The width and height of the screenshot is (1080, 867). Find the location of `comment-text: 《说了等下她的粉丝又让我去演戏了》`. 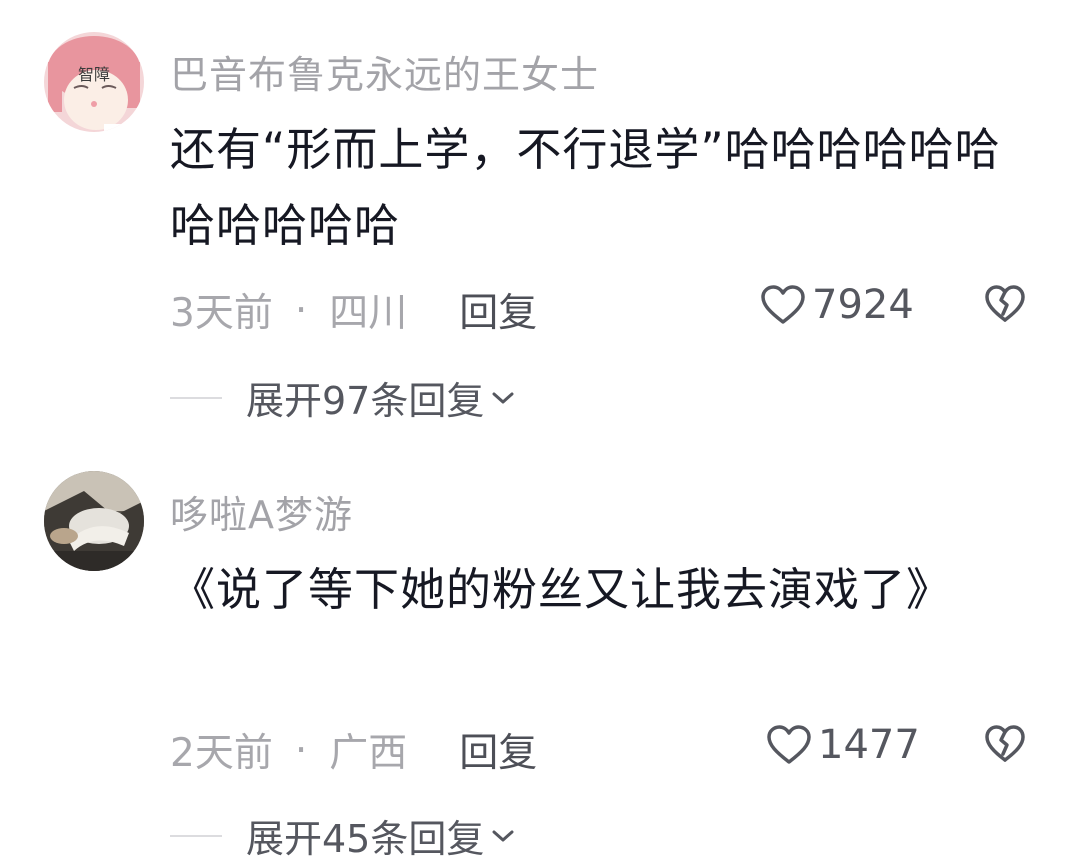

comment-text: 《说了等下她的粉丝又让我去演戏了》 is located at coordinates (561, 589).